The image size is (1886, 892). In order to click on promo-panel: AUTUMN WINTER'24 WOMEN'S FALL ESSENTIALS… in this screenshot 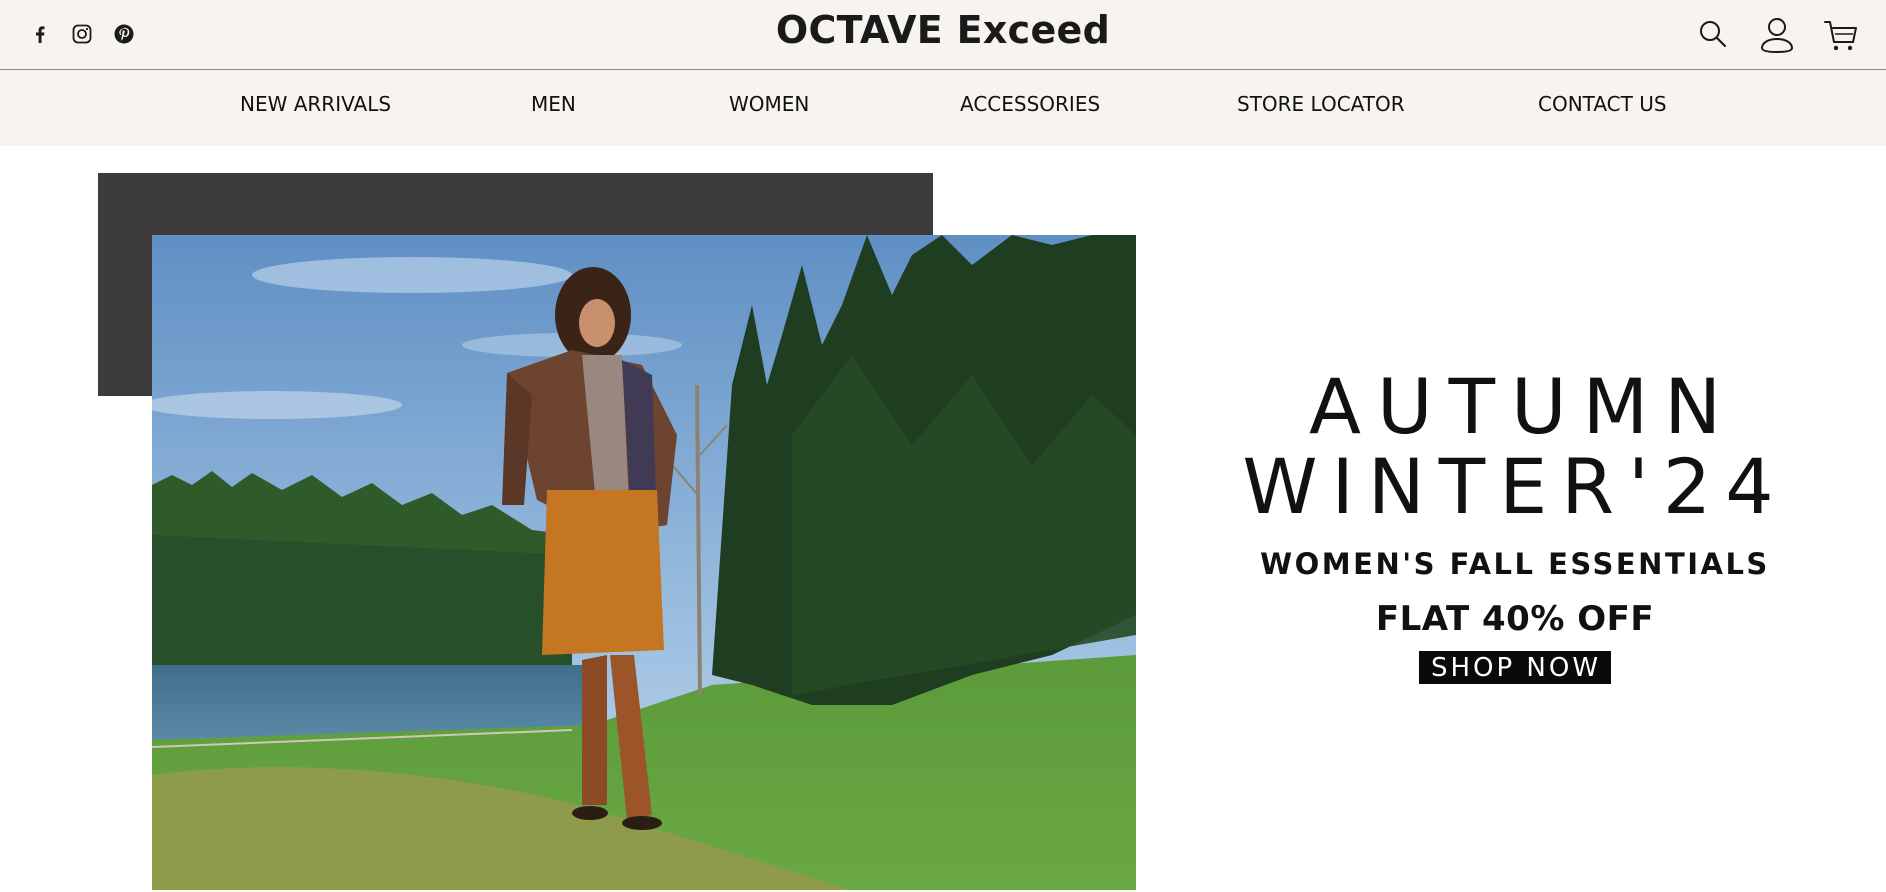, I will do `click(1515, 524)`.